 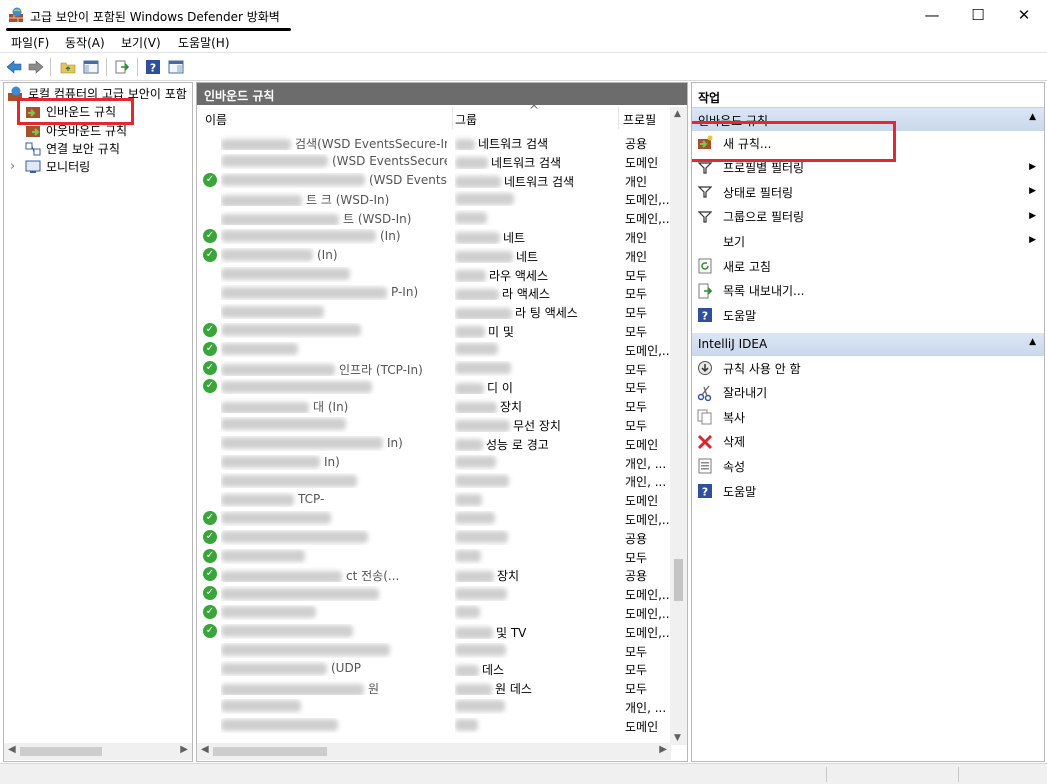 What do you see at coordinates (535, 424) in the screenshot?
I see `rule-group: 무선 장치` at bounding box center [535, 424].